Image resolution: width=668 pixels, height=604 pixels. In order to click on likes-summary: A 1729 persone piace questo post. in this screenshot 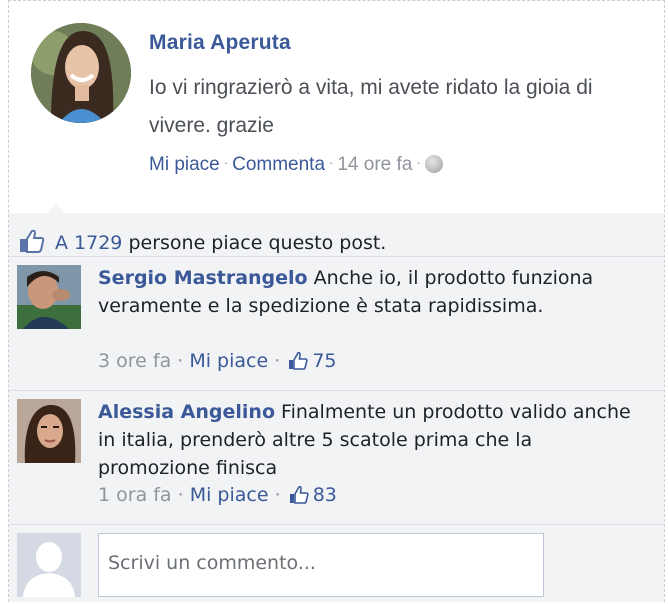, I will do `click(202, 243)`.